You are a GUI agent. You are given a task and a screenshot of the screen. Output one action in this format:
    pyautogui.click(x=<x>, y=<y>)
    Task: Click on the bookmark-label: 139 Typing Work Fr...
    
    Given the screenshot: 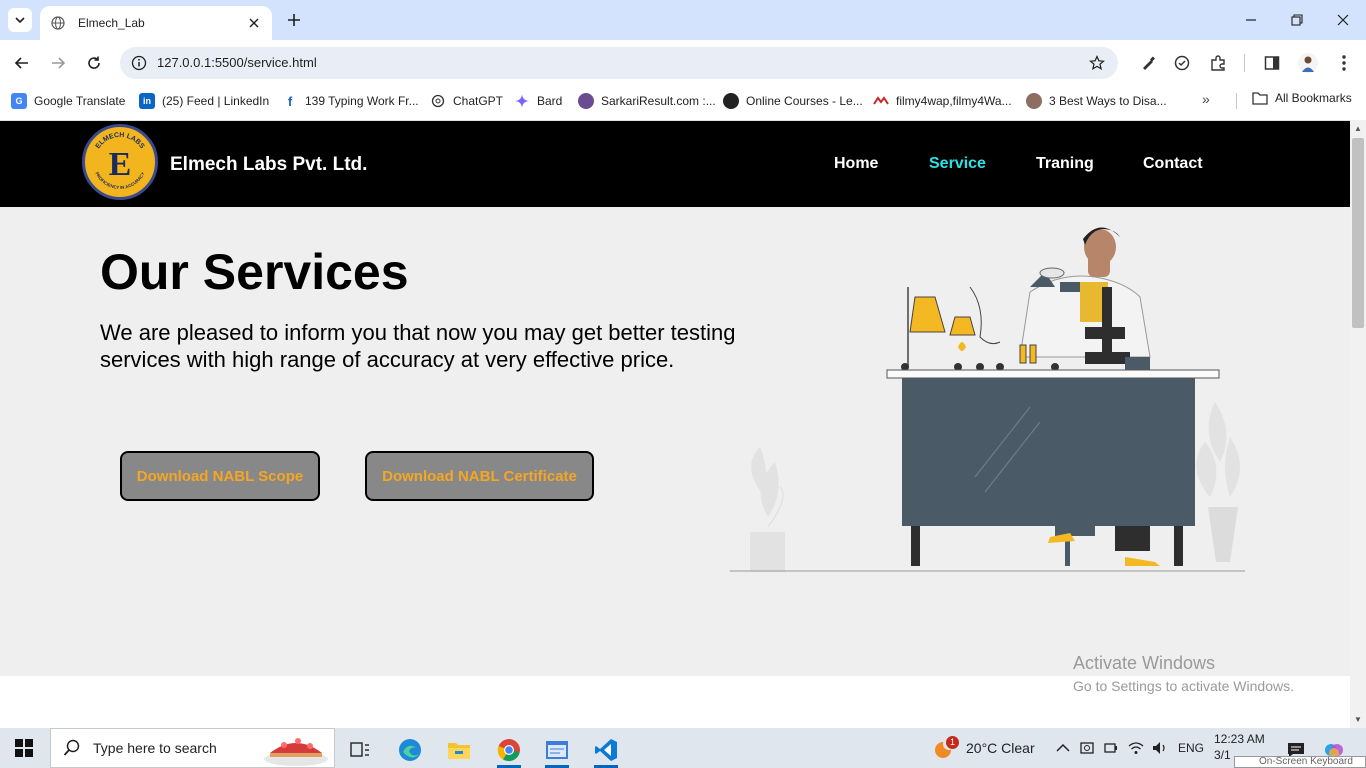 What is the action you would take?
    pyautogui.click(x=362, y=101)
    